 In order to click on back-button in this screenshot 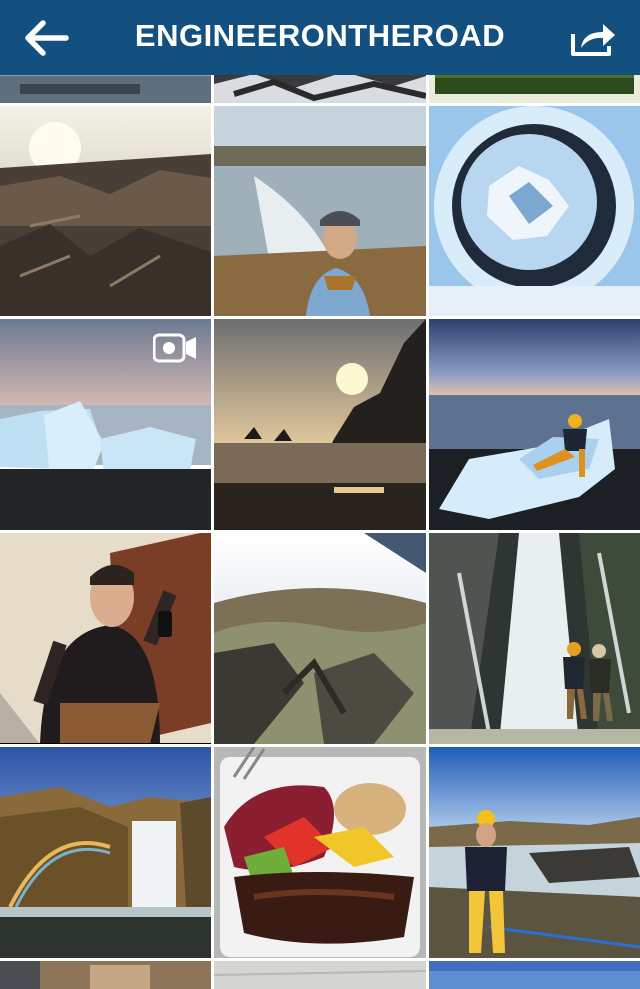, I will do `click(45, 37)`.